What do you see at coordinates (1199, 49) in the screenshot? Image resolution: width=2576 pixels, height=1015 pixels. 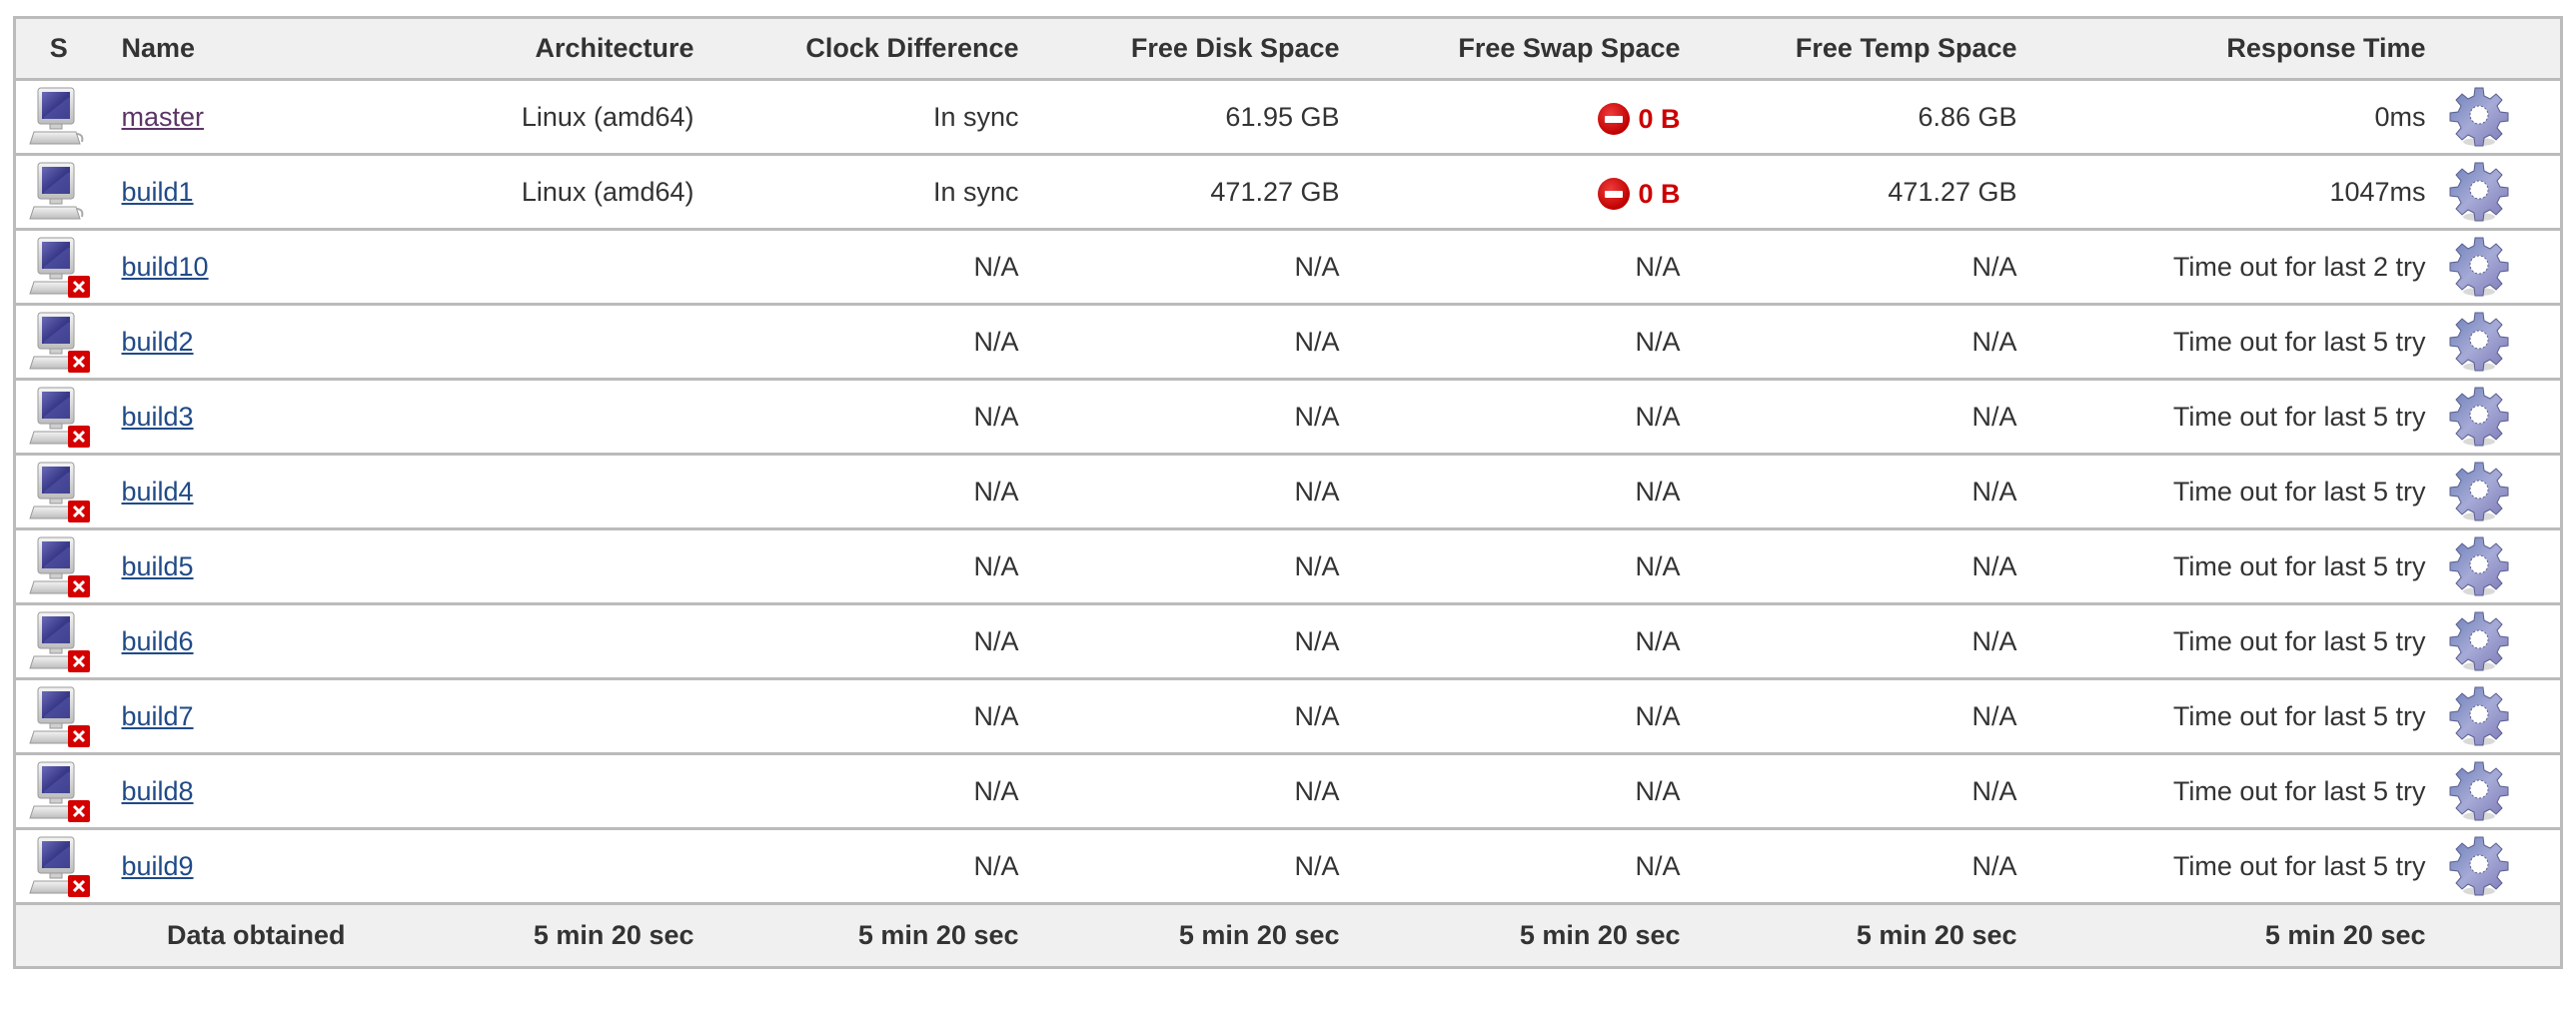 I see `header-free-disk-space: Free Disk Space` at bounding box center [1199, 49].